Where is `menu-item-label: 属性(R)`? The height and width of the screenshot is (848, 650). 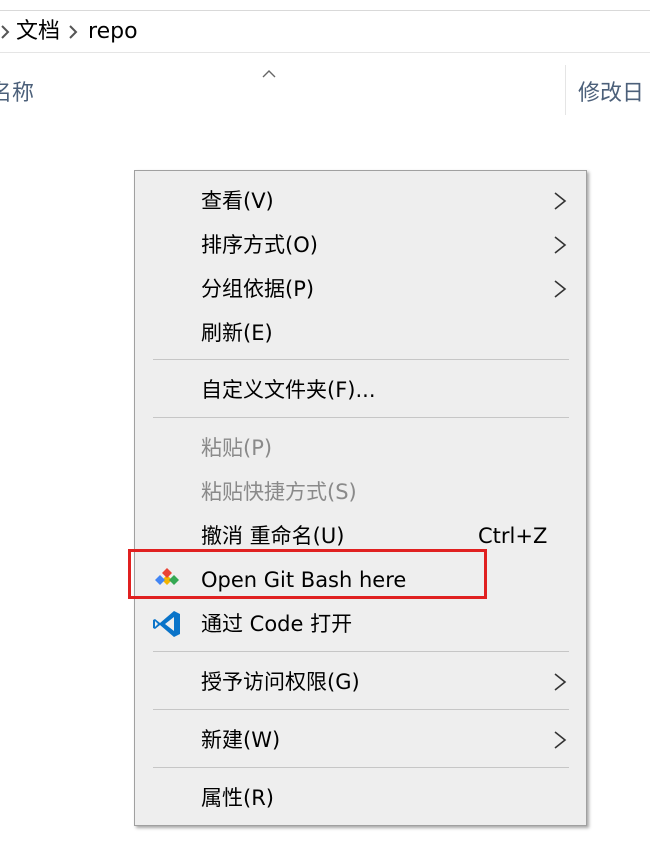
menu-item-label: 属性(R) is located at coordinates (237, 798).